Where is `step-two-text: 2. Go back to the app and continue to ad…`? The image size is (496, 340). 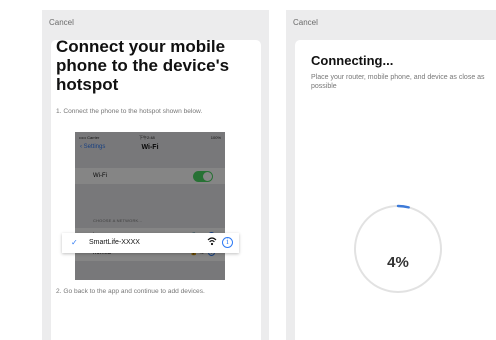
step-two-text: 2. Go back to the app and continue to ad… is located at coordinates (130, 291).